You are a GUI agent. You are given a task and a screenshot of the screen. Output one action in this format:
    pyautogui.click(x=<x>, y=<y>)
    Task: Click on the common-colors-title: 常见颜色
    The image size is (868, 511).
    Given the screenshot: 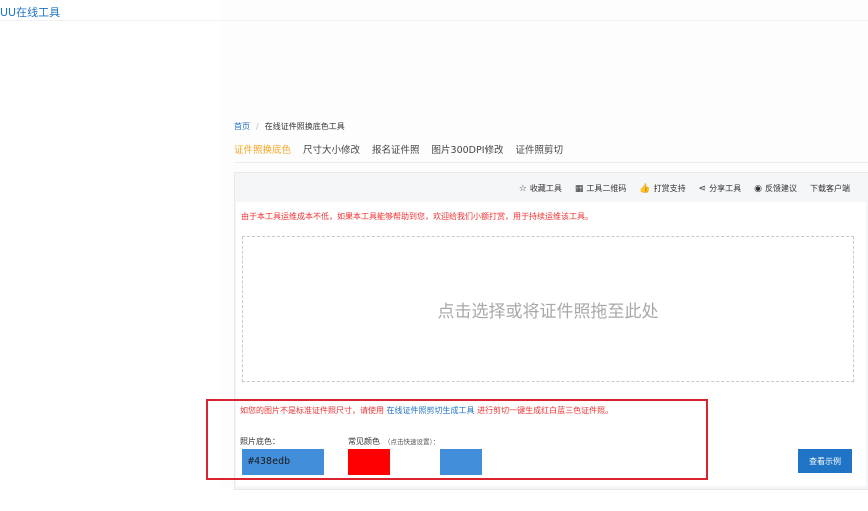 What is the action you would take?
    pyautogui.click(x=364, y=441)
    